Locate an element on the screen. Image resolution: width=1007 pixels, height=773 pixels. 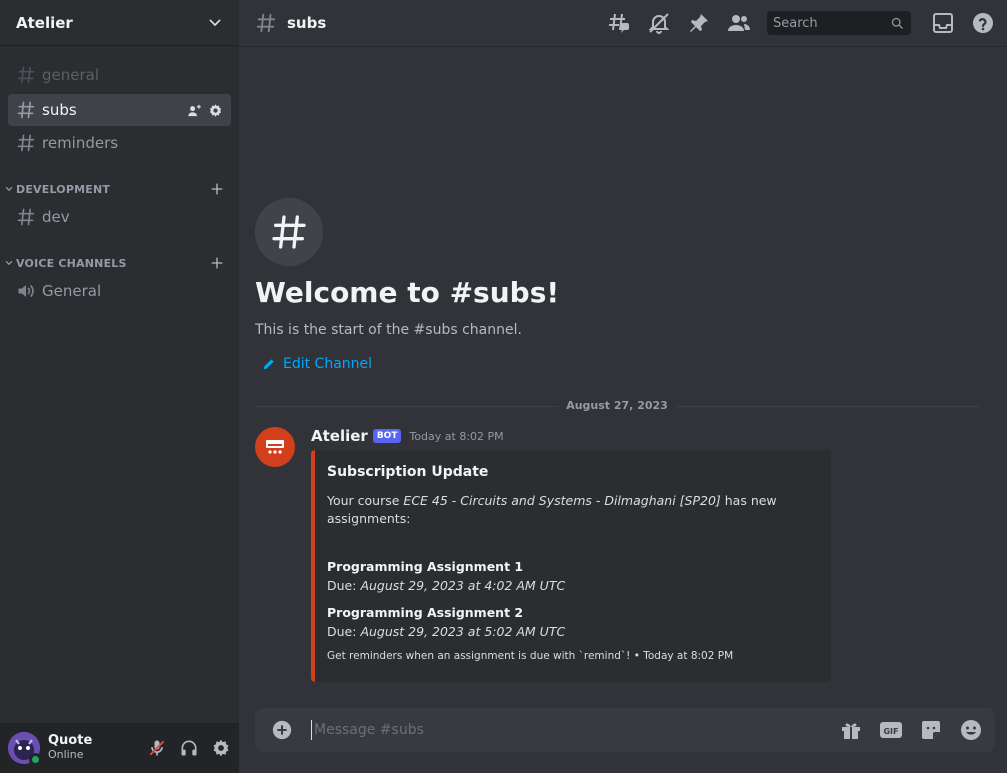
pencil-icon is located at coordinates (268, 364).